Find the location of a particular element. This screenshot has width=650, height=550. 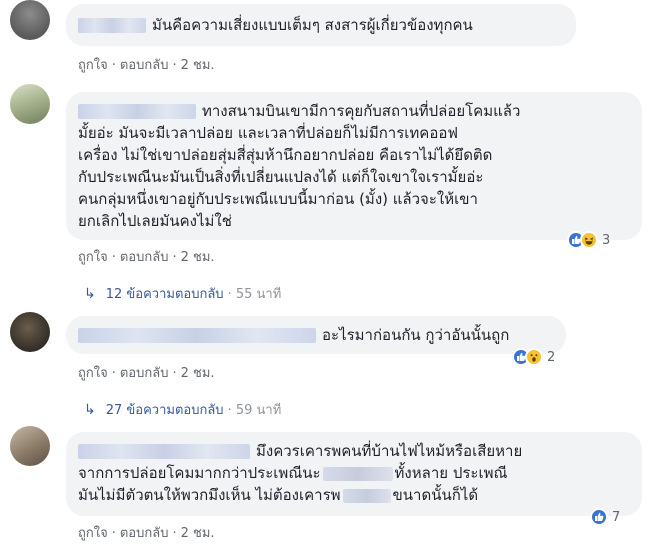

comment-text-part: ขนาดนั้นก็ได้ is located at coordinates (435, 495).